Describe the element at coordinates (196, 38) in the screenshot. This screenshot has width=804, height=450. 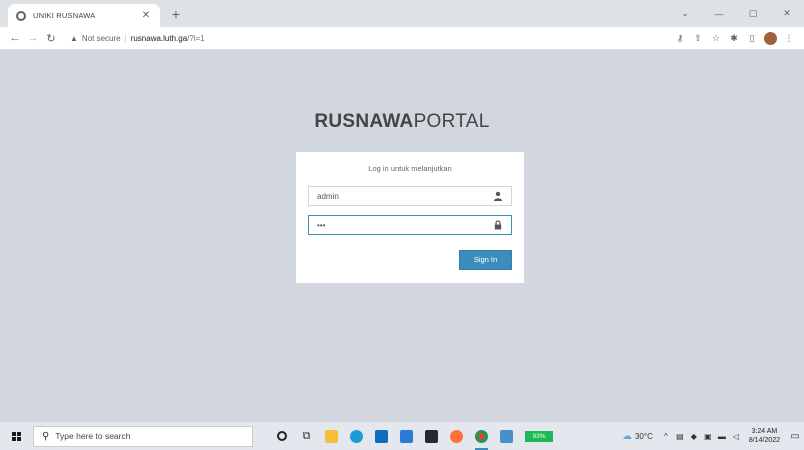
I see `url-path: /?l=1` at that location.